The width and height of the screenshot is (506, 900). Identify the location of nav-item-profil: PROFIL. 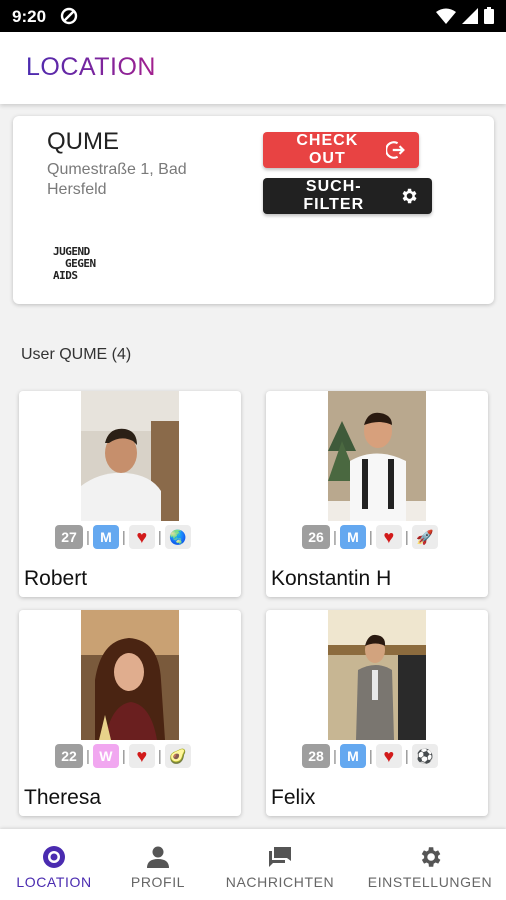
(158, 864).